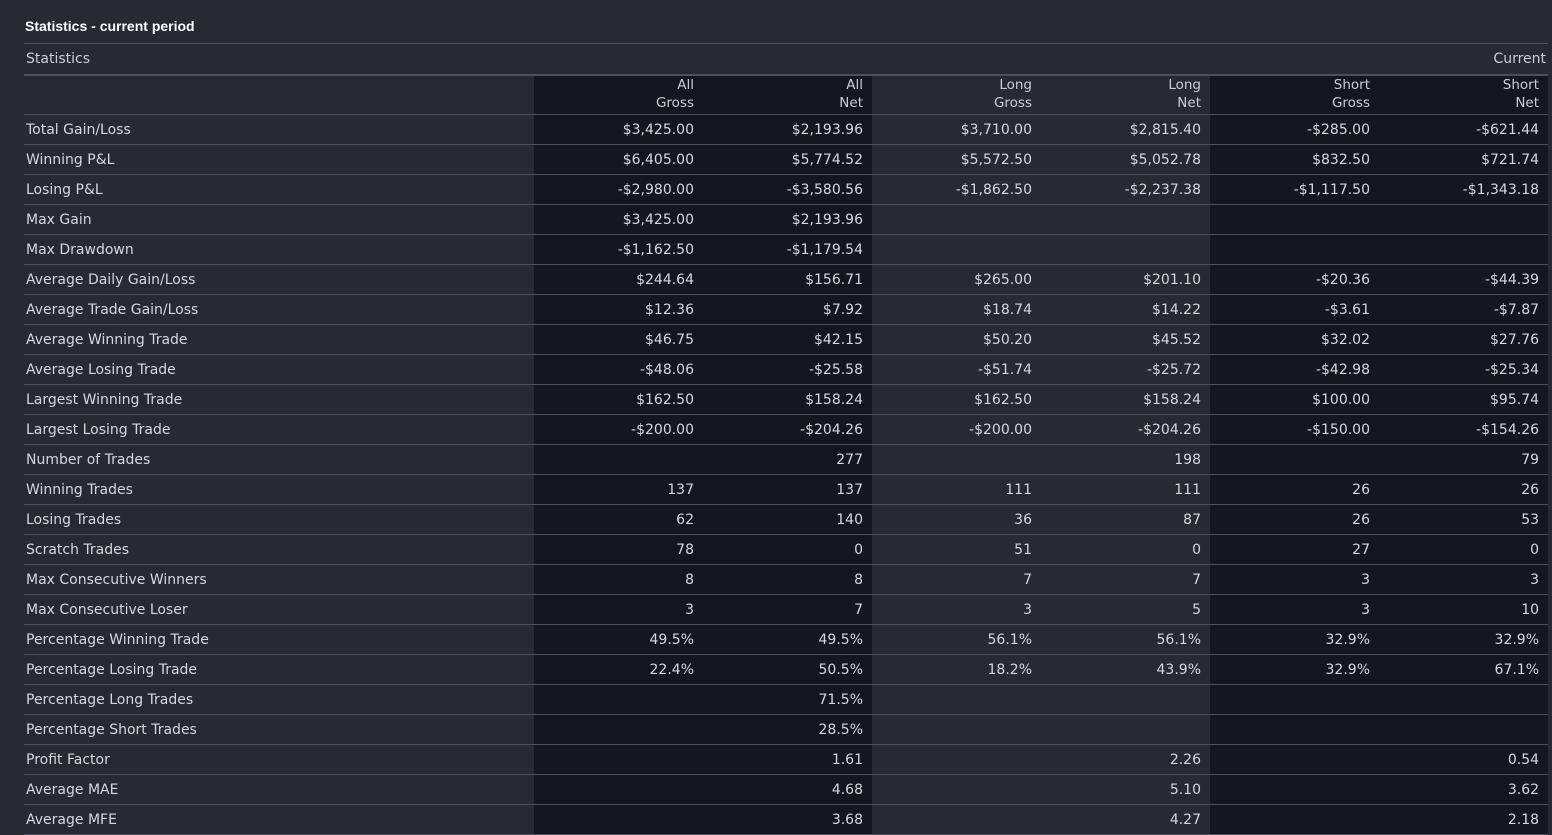 The width and height of the screenshot is (1552, 835). Describe the element at coordinates (1125, 549) in the screenshot. I see `cell-long-net: 0` at that location.